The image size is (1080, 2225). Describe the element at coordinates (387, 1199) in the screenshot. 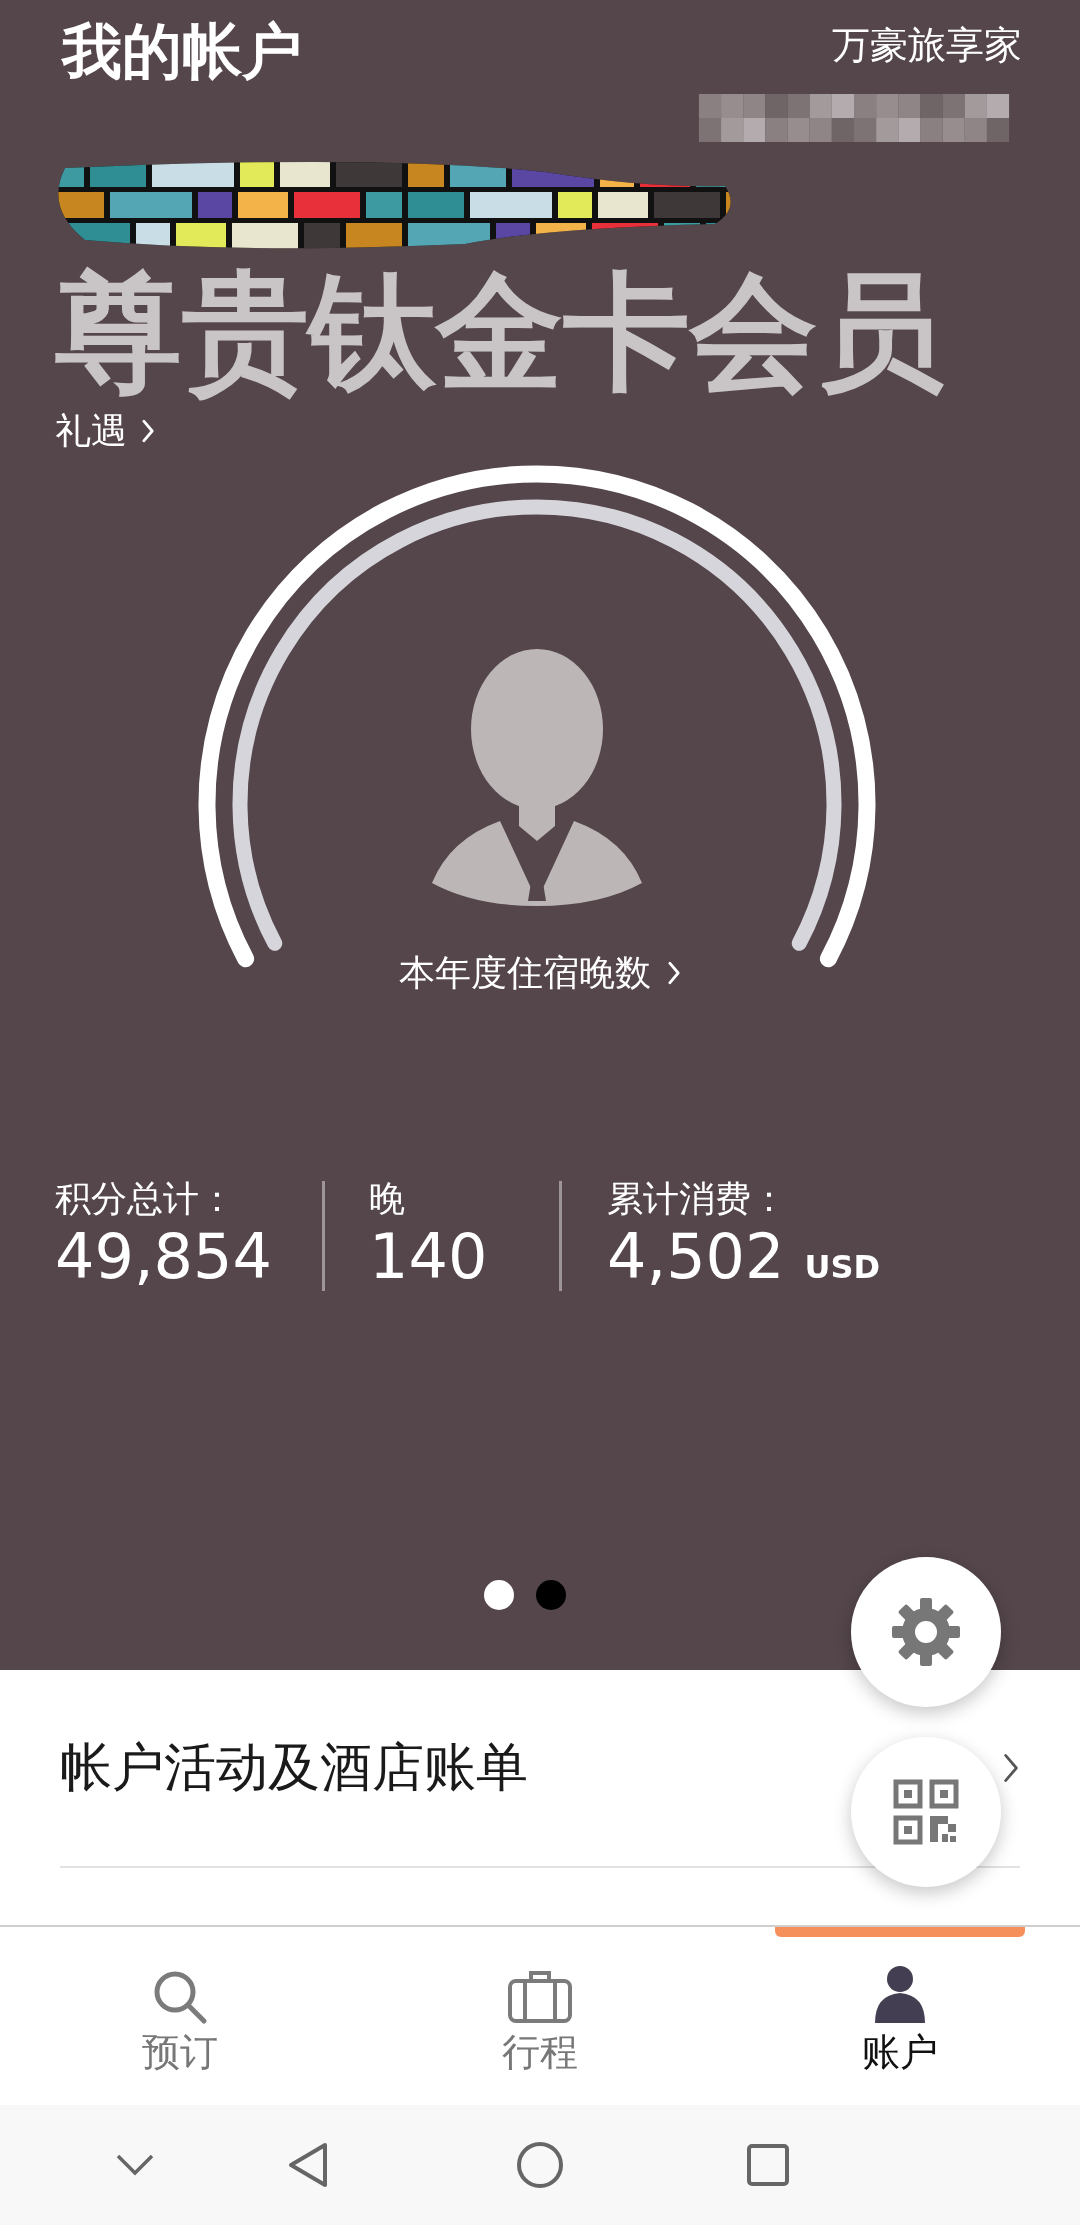

I see `stat-label: 晚` at that location.